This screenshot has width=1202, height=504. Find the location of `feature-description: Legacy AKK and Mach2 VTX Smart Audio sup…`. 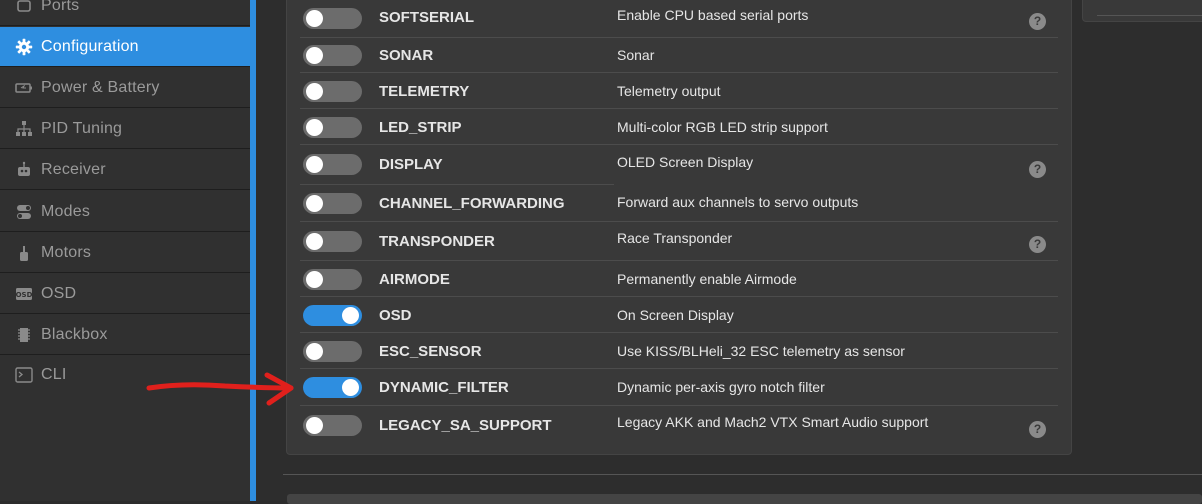

feature-description: Legacy AKK and Mach2 VTX Smart Audio sup… is located at coordinates (773, 422).